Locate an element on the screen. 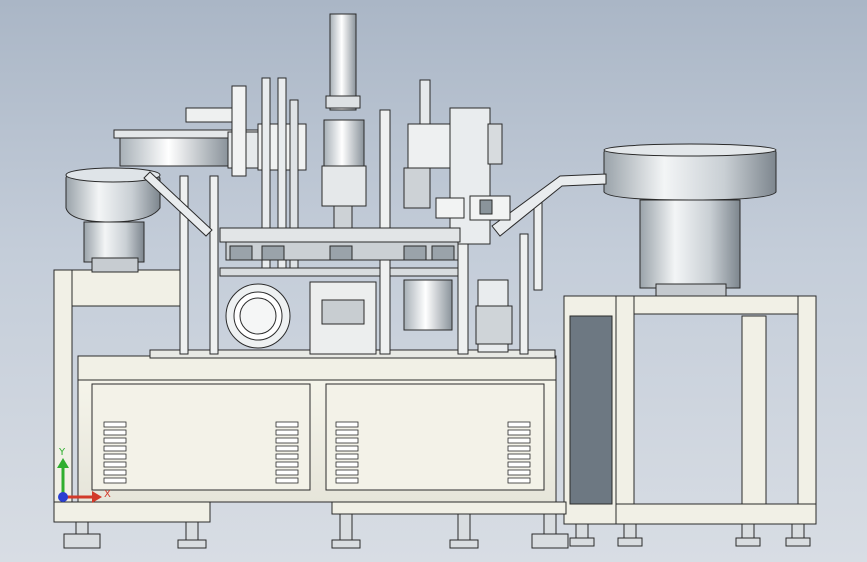 The width and height of the screenshot is (867, 562). vibratory-bowl-feeder-right is located at coordinates (690, 220).